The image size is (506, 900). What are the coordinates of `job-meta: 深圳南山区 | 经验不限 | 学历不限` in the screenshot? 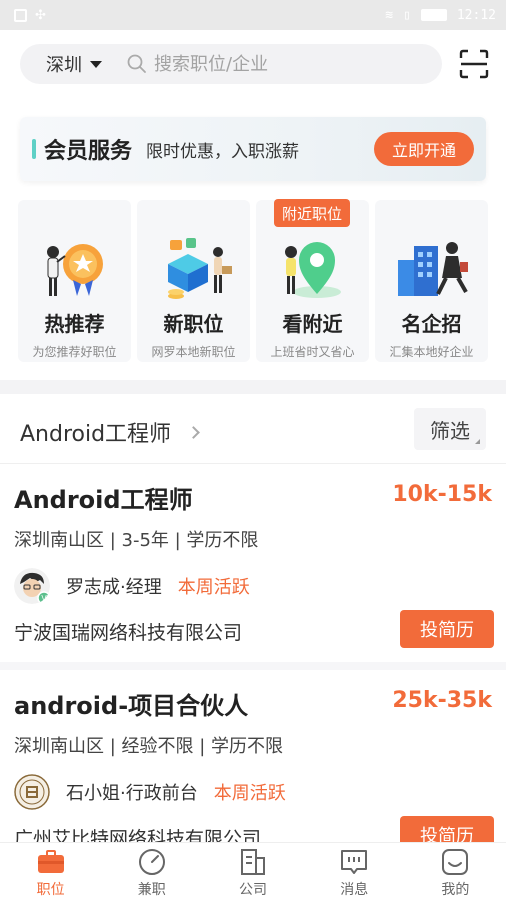 It's located at (149, 746).